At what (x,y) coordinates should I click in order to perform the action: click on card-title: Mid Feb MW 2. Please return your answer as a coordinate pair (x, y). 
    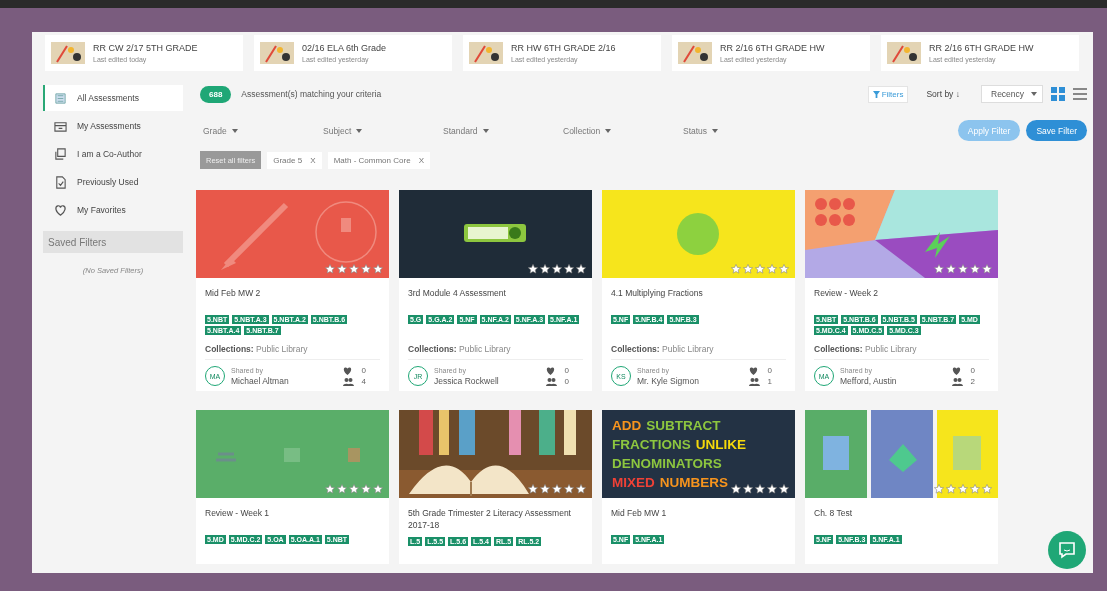
    Looking at the image, I should click on (233, 293).